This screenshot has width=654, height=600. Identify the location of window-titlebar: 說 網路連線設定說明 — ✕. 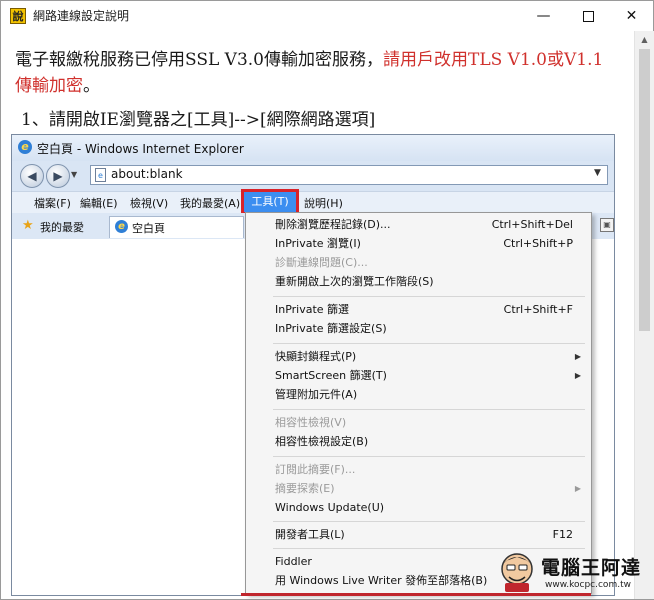
(327, 16).